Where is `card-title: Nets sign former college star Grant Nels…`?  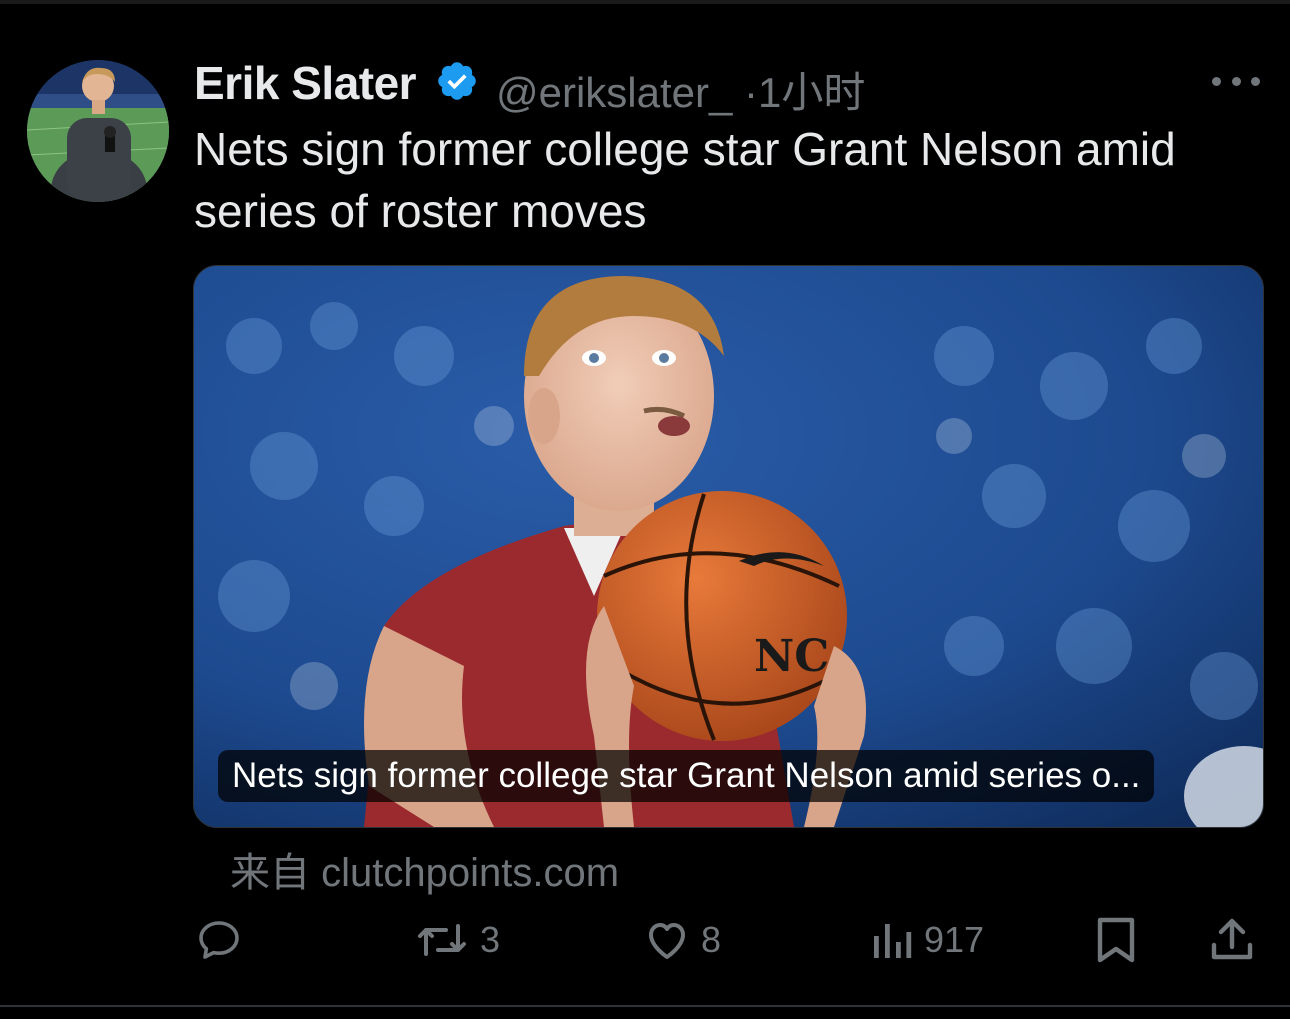
card-title: Nets sign former college star Grant Nels… is located at coordinates (686, 776).